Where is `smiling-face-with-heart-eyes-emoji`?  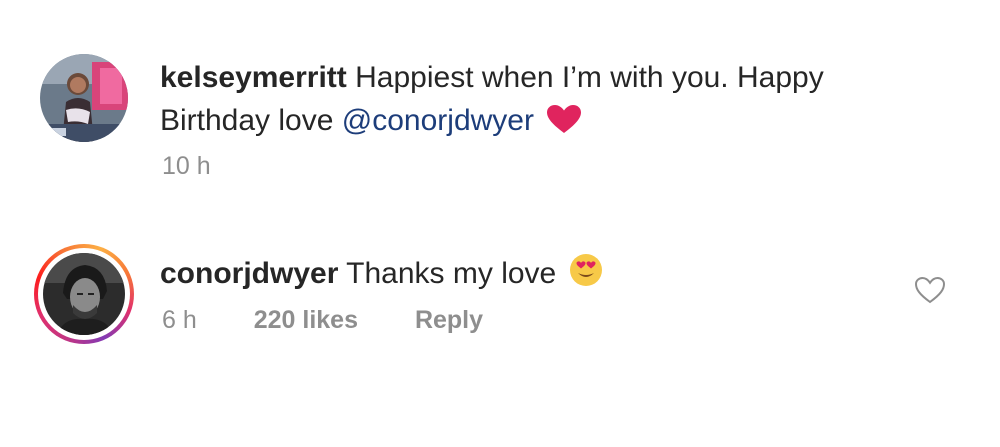
smiling-face-with-heart-eyes-emoji is located at coordinates (586, 276).